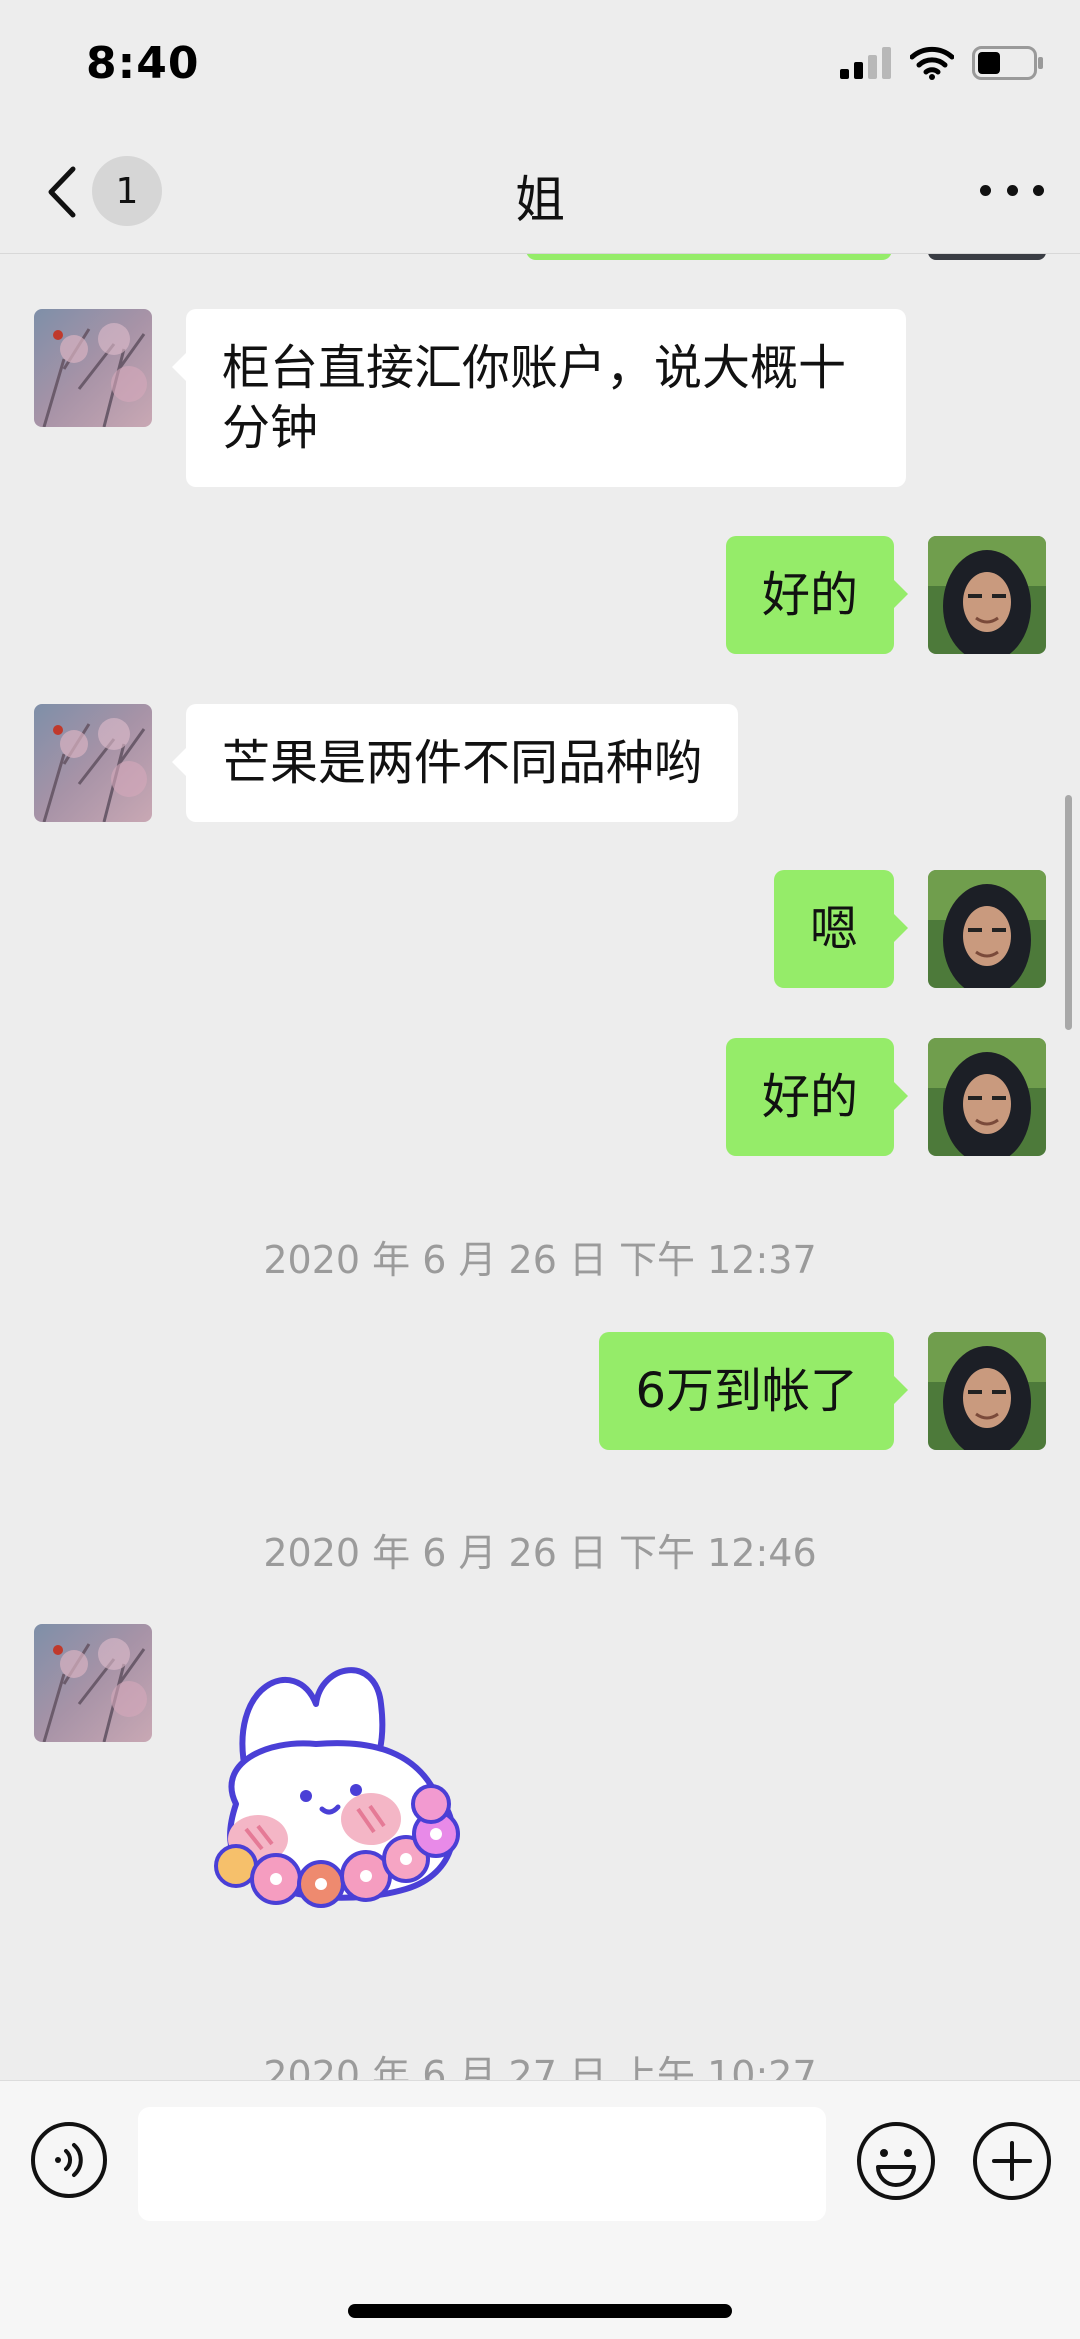  What do you see at coordinates (865, 63) in the screenshot?
I see `signal-icon` at bounding box center [865, 63].